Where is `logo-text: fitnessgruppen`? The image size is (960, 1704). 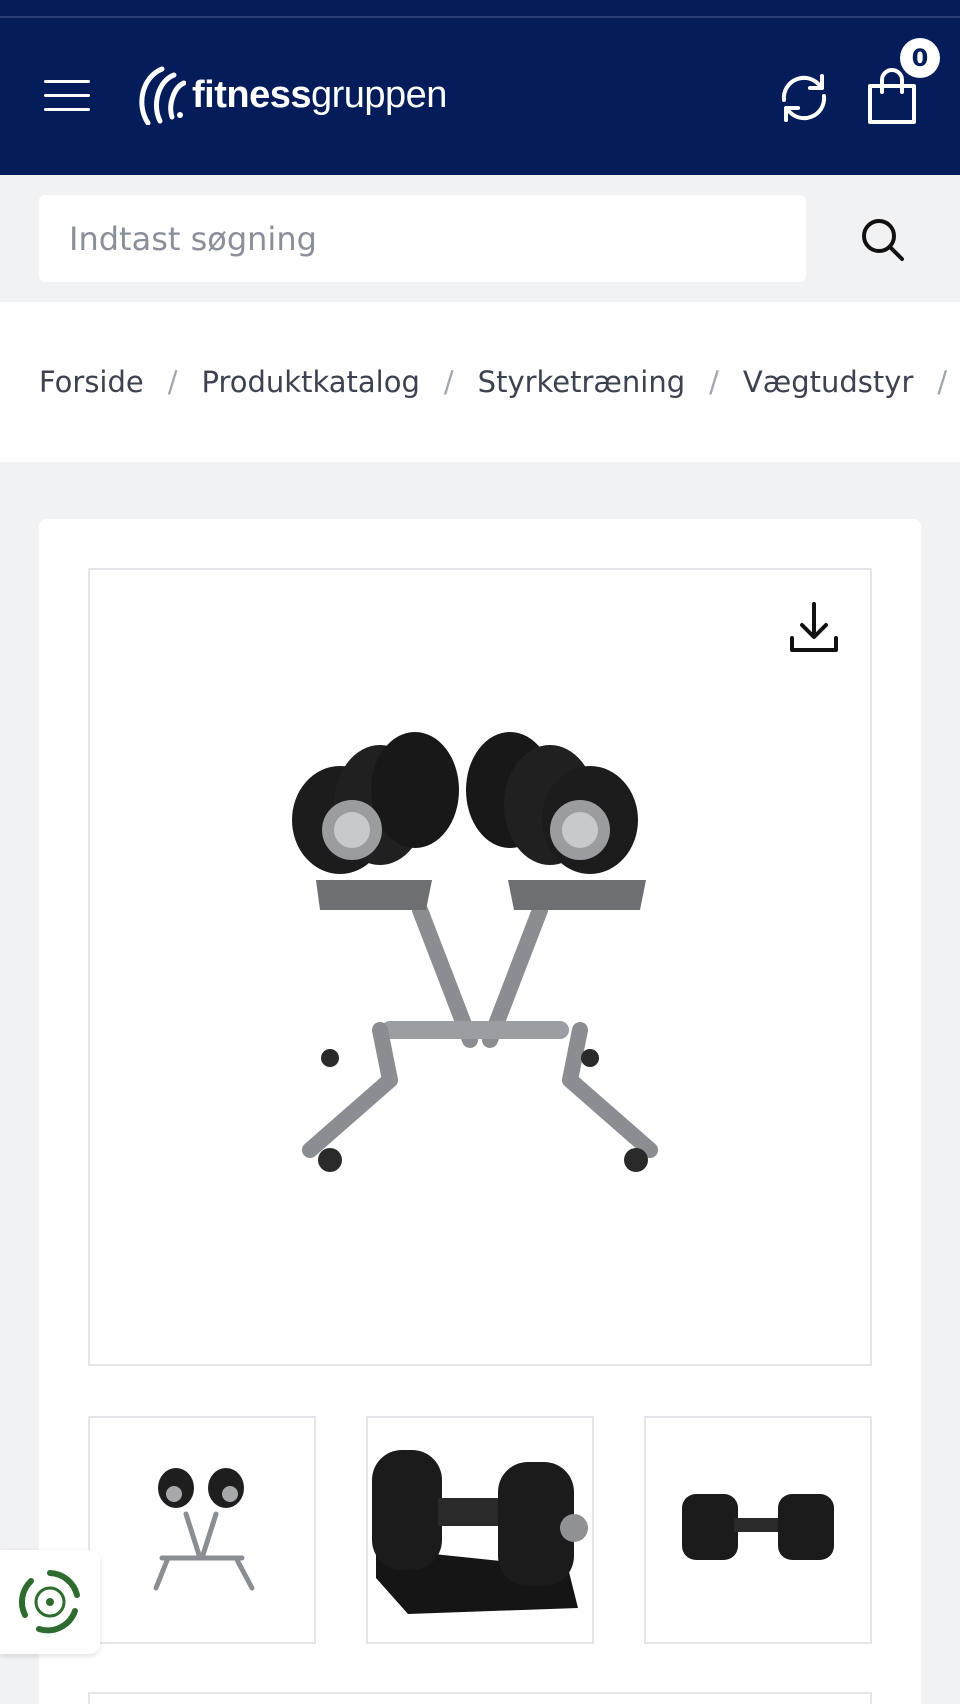 logo-text: fitnessgruppen is located at coordinates (319, 94).